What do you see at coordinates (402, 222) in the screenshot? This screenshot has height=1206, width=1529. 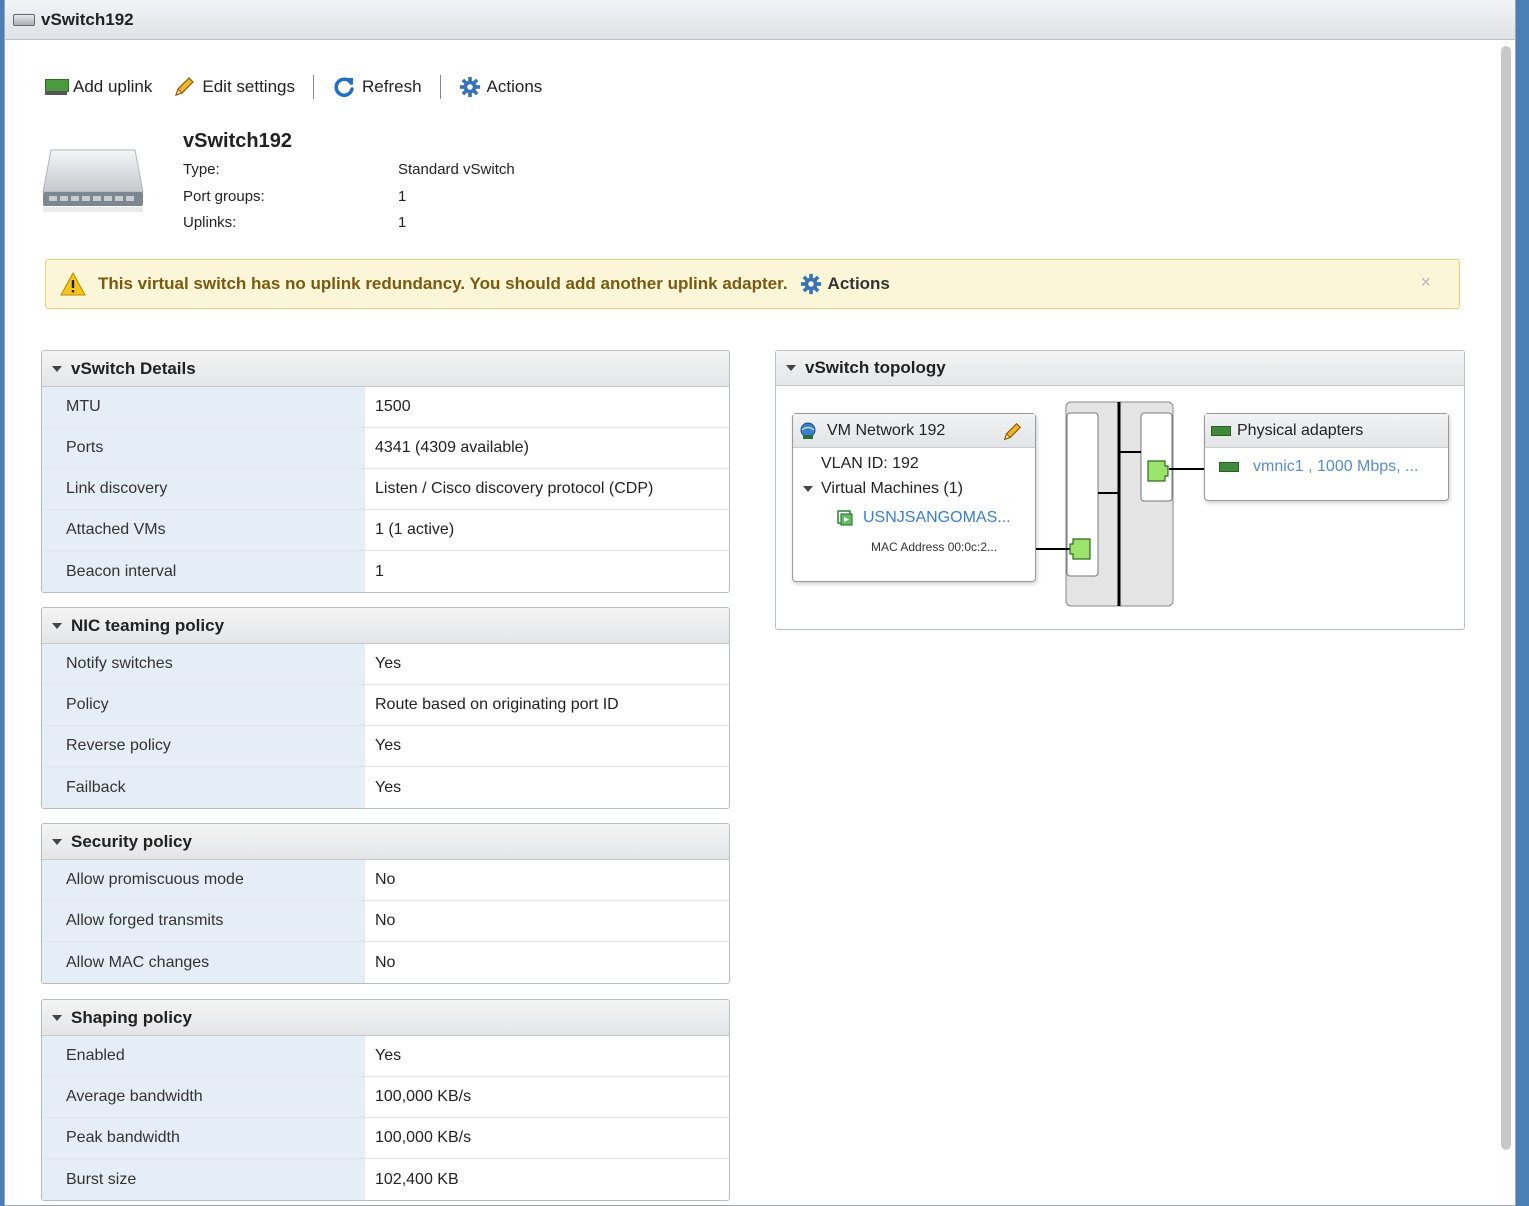 I see `uplinks-value: 1` at bounding box center [402, 222].